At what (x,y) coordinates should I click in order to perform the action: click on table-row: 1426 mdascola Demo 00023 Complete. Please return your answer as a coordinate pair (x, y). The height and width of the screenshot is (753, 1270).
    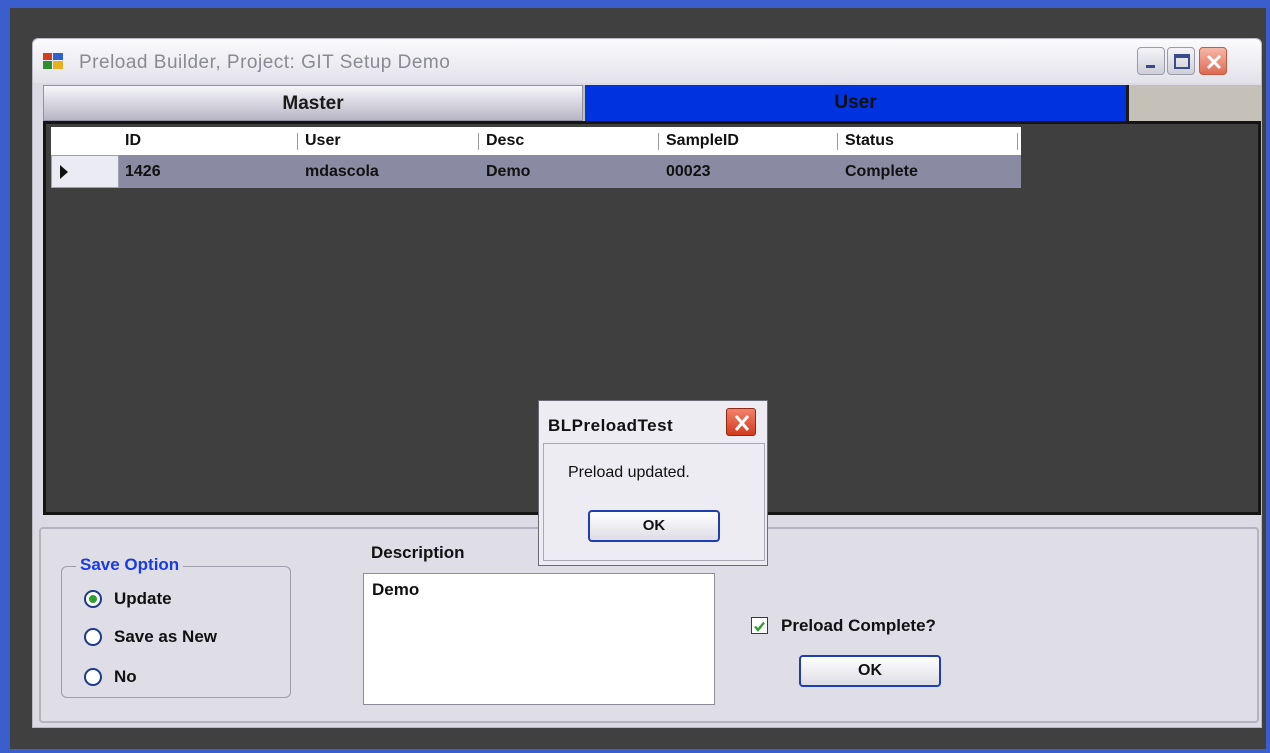
    Looking at the image, I should click on (536, 171).